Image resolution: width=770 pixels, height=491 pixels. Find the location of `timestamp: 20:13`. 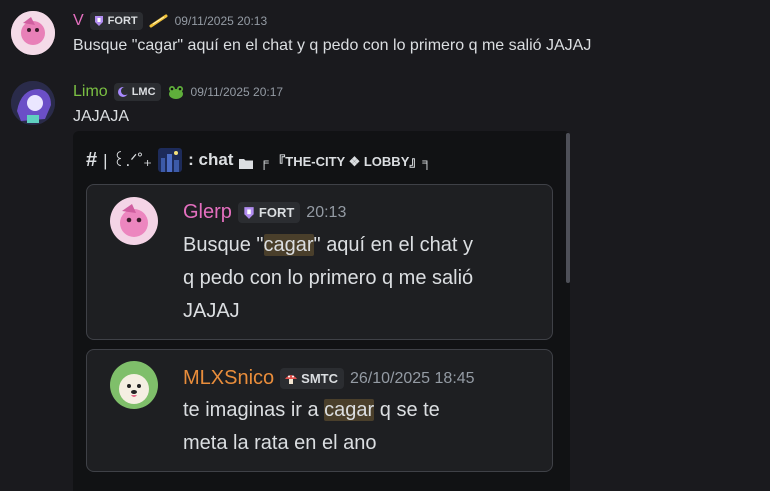

timestamp: 20:13 is located at coordinates (326, 212).